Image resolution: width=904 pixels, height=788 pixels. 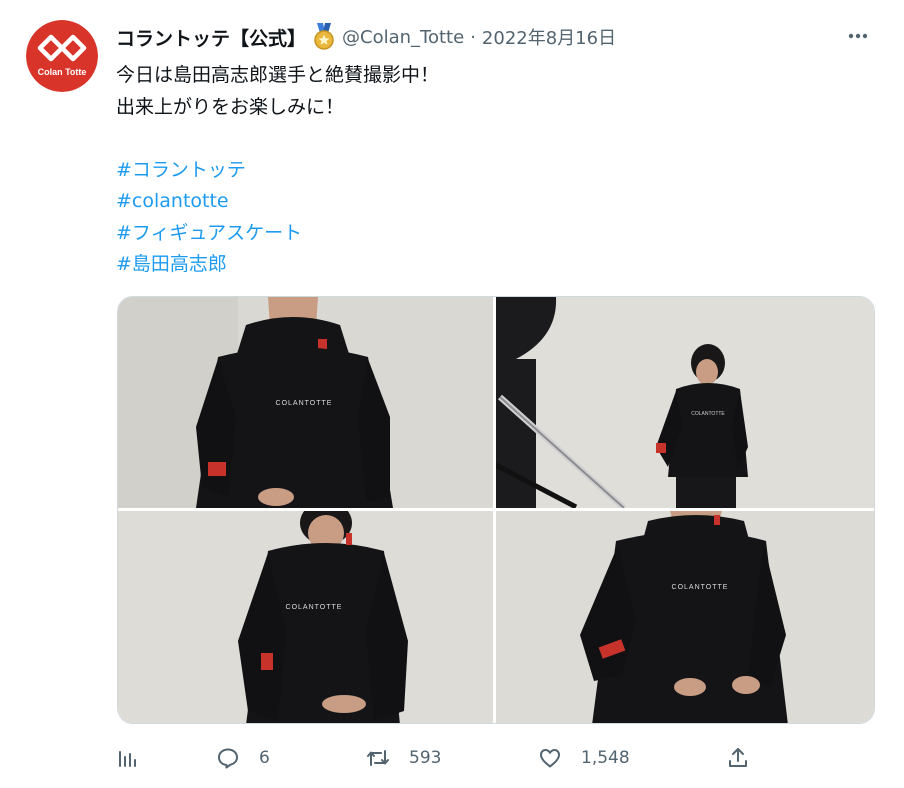 What do you see at coordinates (324, 37) in the screenshot?
I see `gold-affiliate-badge-icon` at bounding box center [324, 37].